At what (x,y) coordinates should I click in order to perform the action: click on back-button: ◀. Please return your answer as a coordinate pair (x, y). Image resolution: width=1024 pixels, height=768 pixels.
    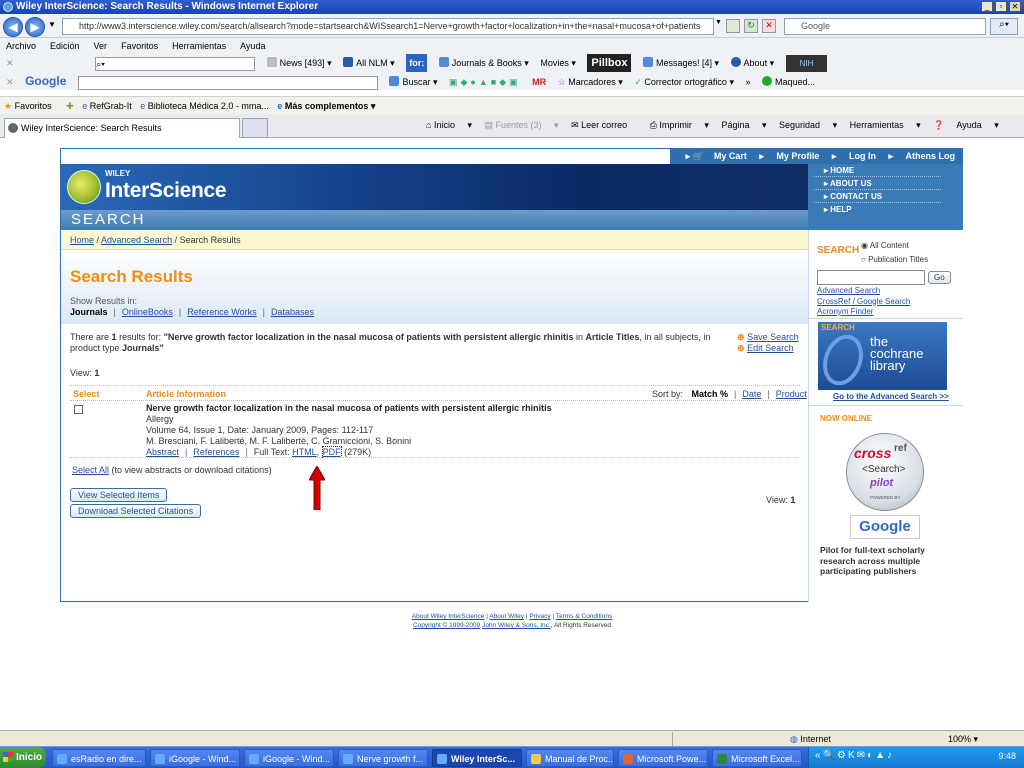
    Looking at the image, I should click on (13, 27).